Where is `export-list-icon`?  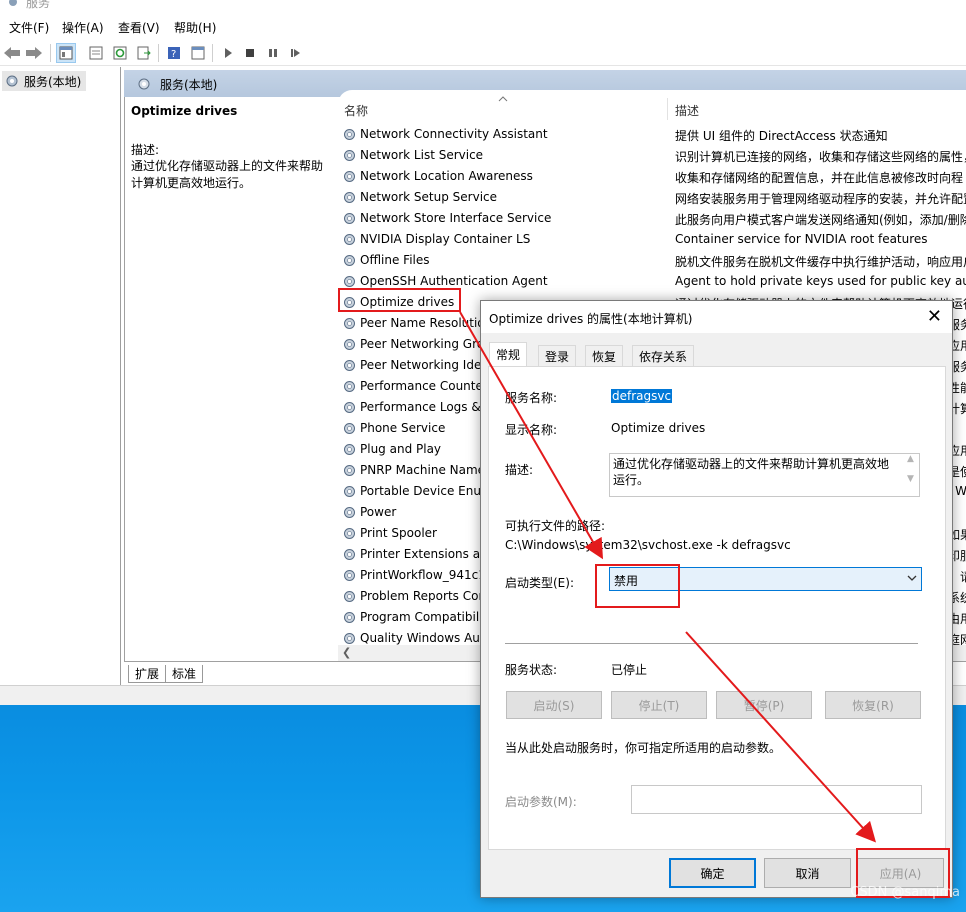 export-list-icon is located at coordinates (144, 53).